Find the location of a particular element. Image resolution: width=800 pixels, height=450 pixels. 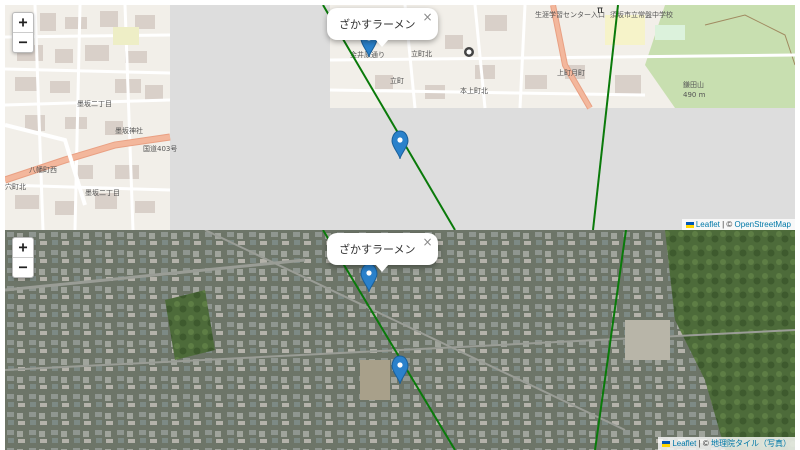

zoom-control-aerial: + − is located at coordinates (23, 257).